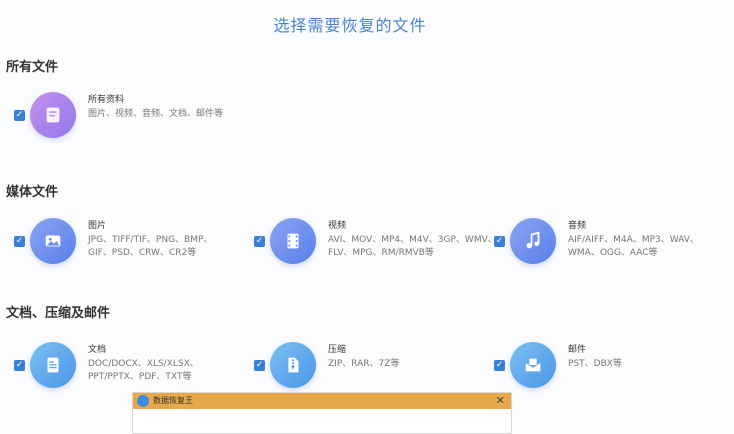 This screenshot has height=434, width=734. I want to click on card-desc: PST、DBX等, so click(595, 364).